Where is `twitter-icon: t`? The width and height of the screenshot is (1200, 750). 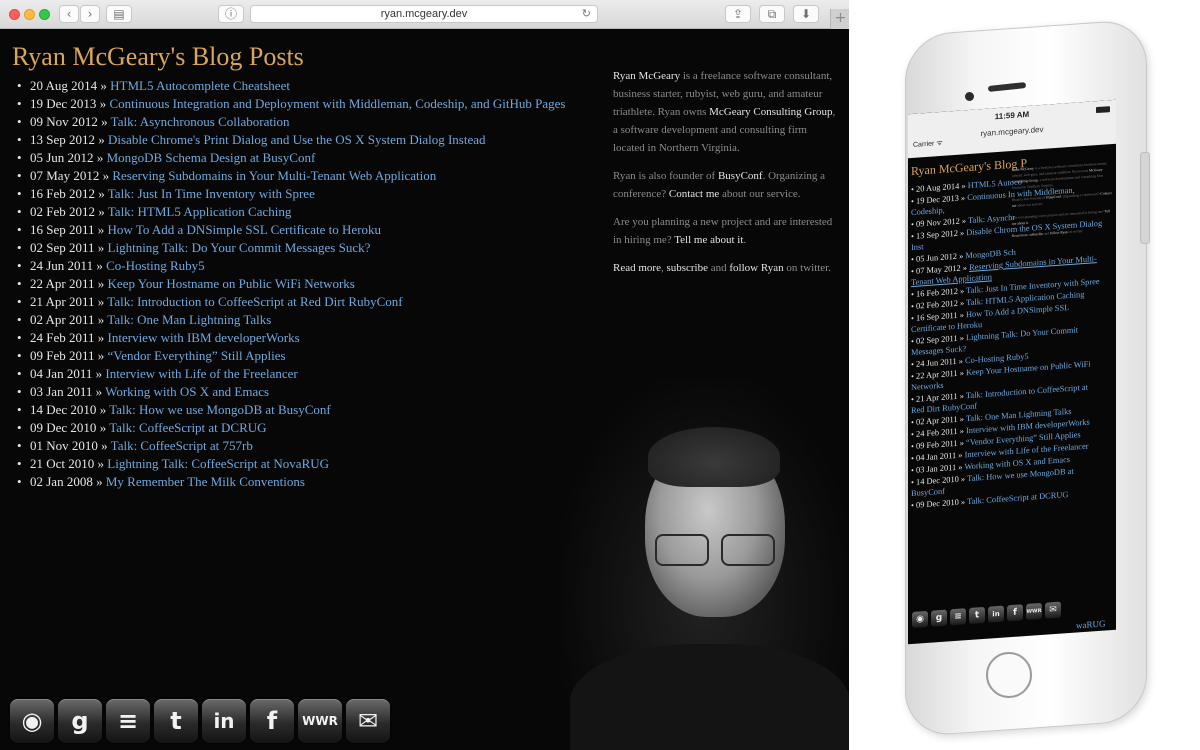
twitter-icon: t is located at coordinates (176, 721).